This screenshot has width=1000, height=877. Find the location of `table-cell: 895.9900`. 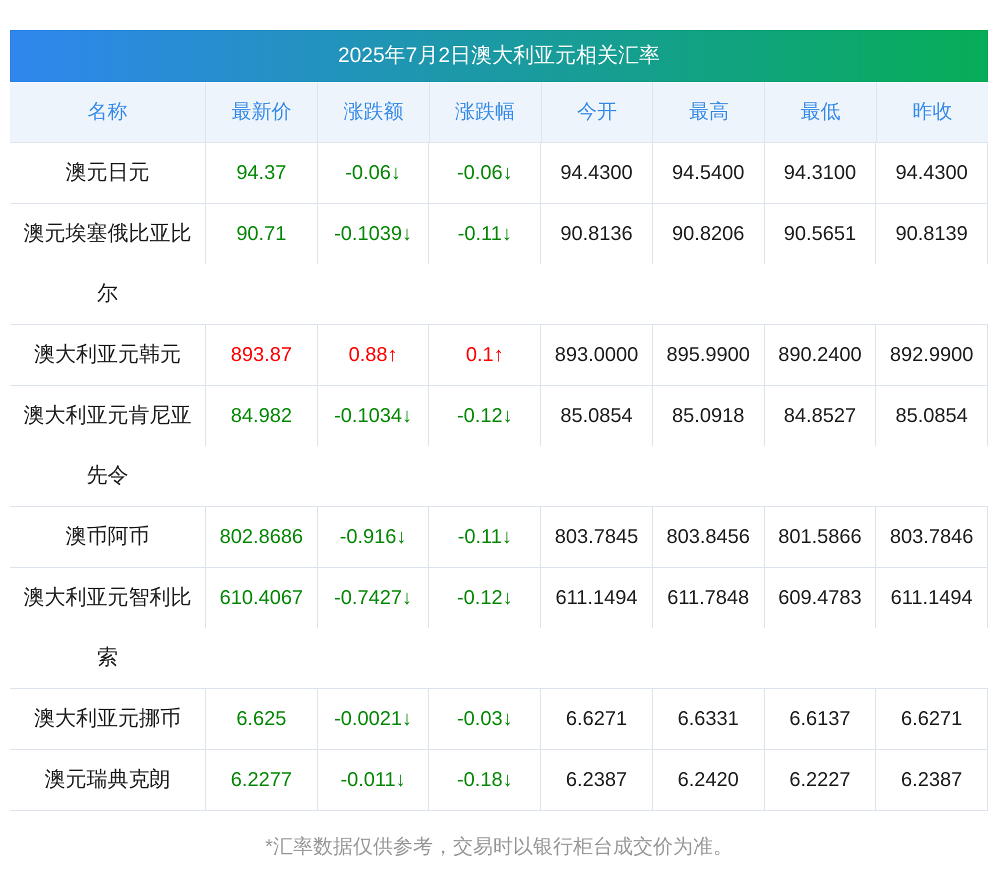

table-cell: 895.9900 is located at coordinates (708, 355).